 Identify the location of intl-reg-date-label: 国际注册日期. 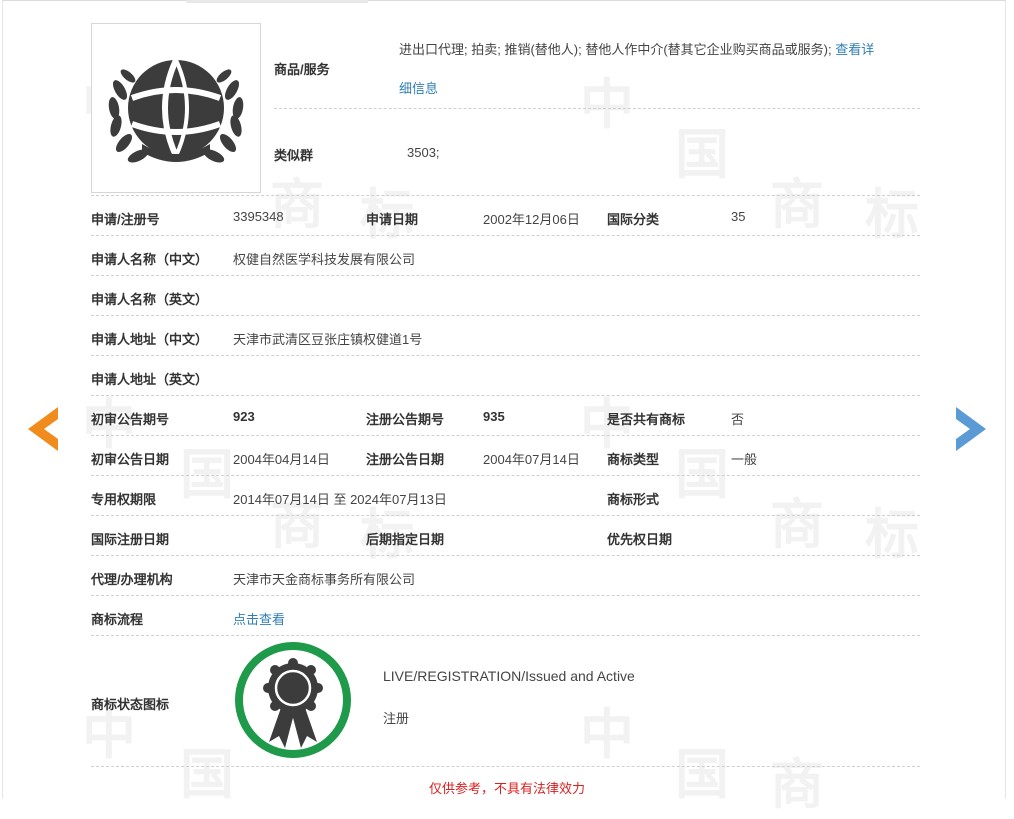
(130, 539).